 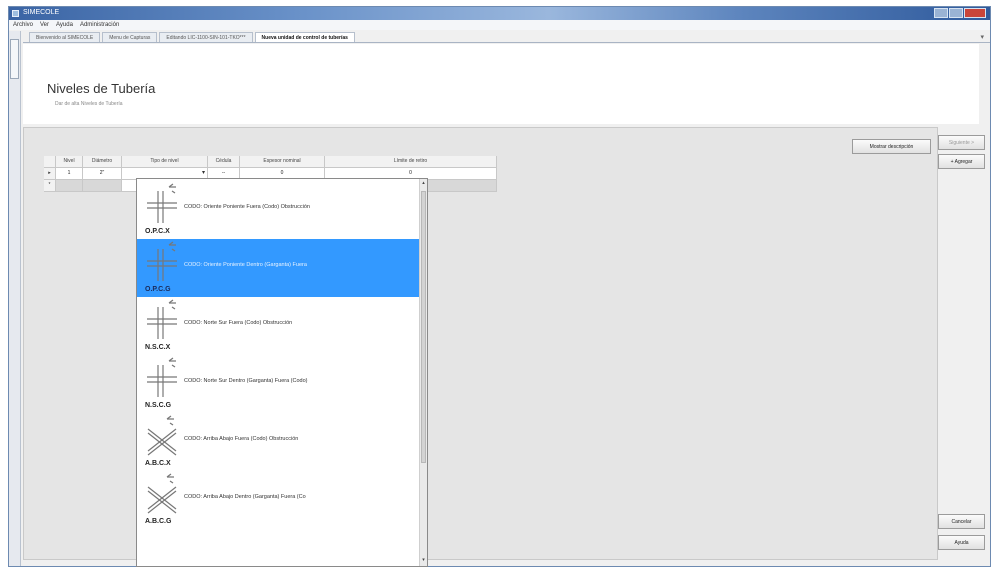 I want to click on tab-menu-capturas: Menu de Capturas, so click(x=130, y=37).